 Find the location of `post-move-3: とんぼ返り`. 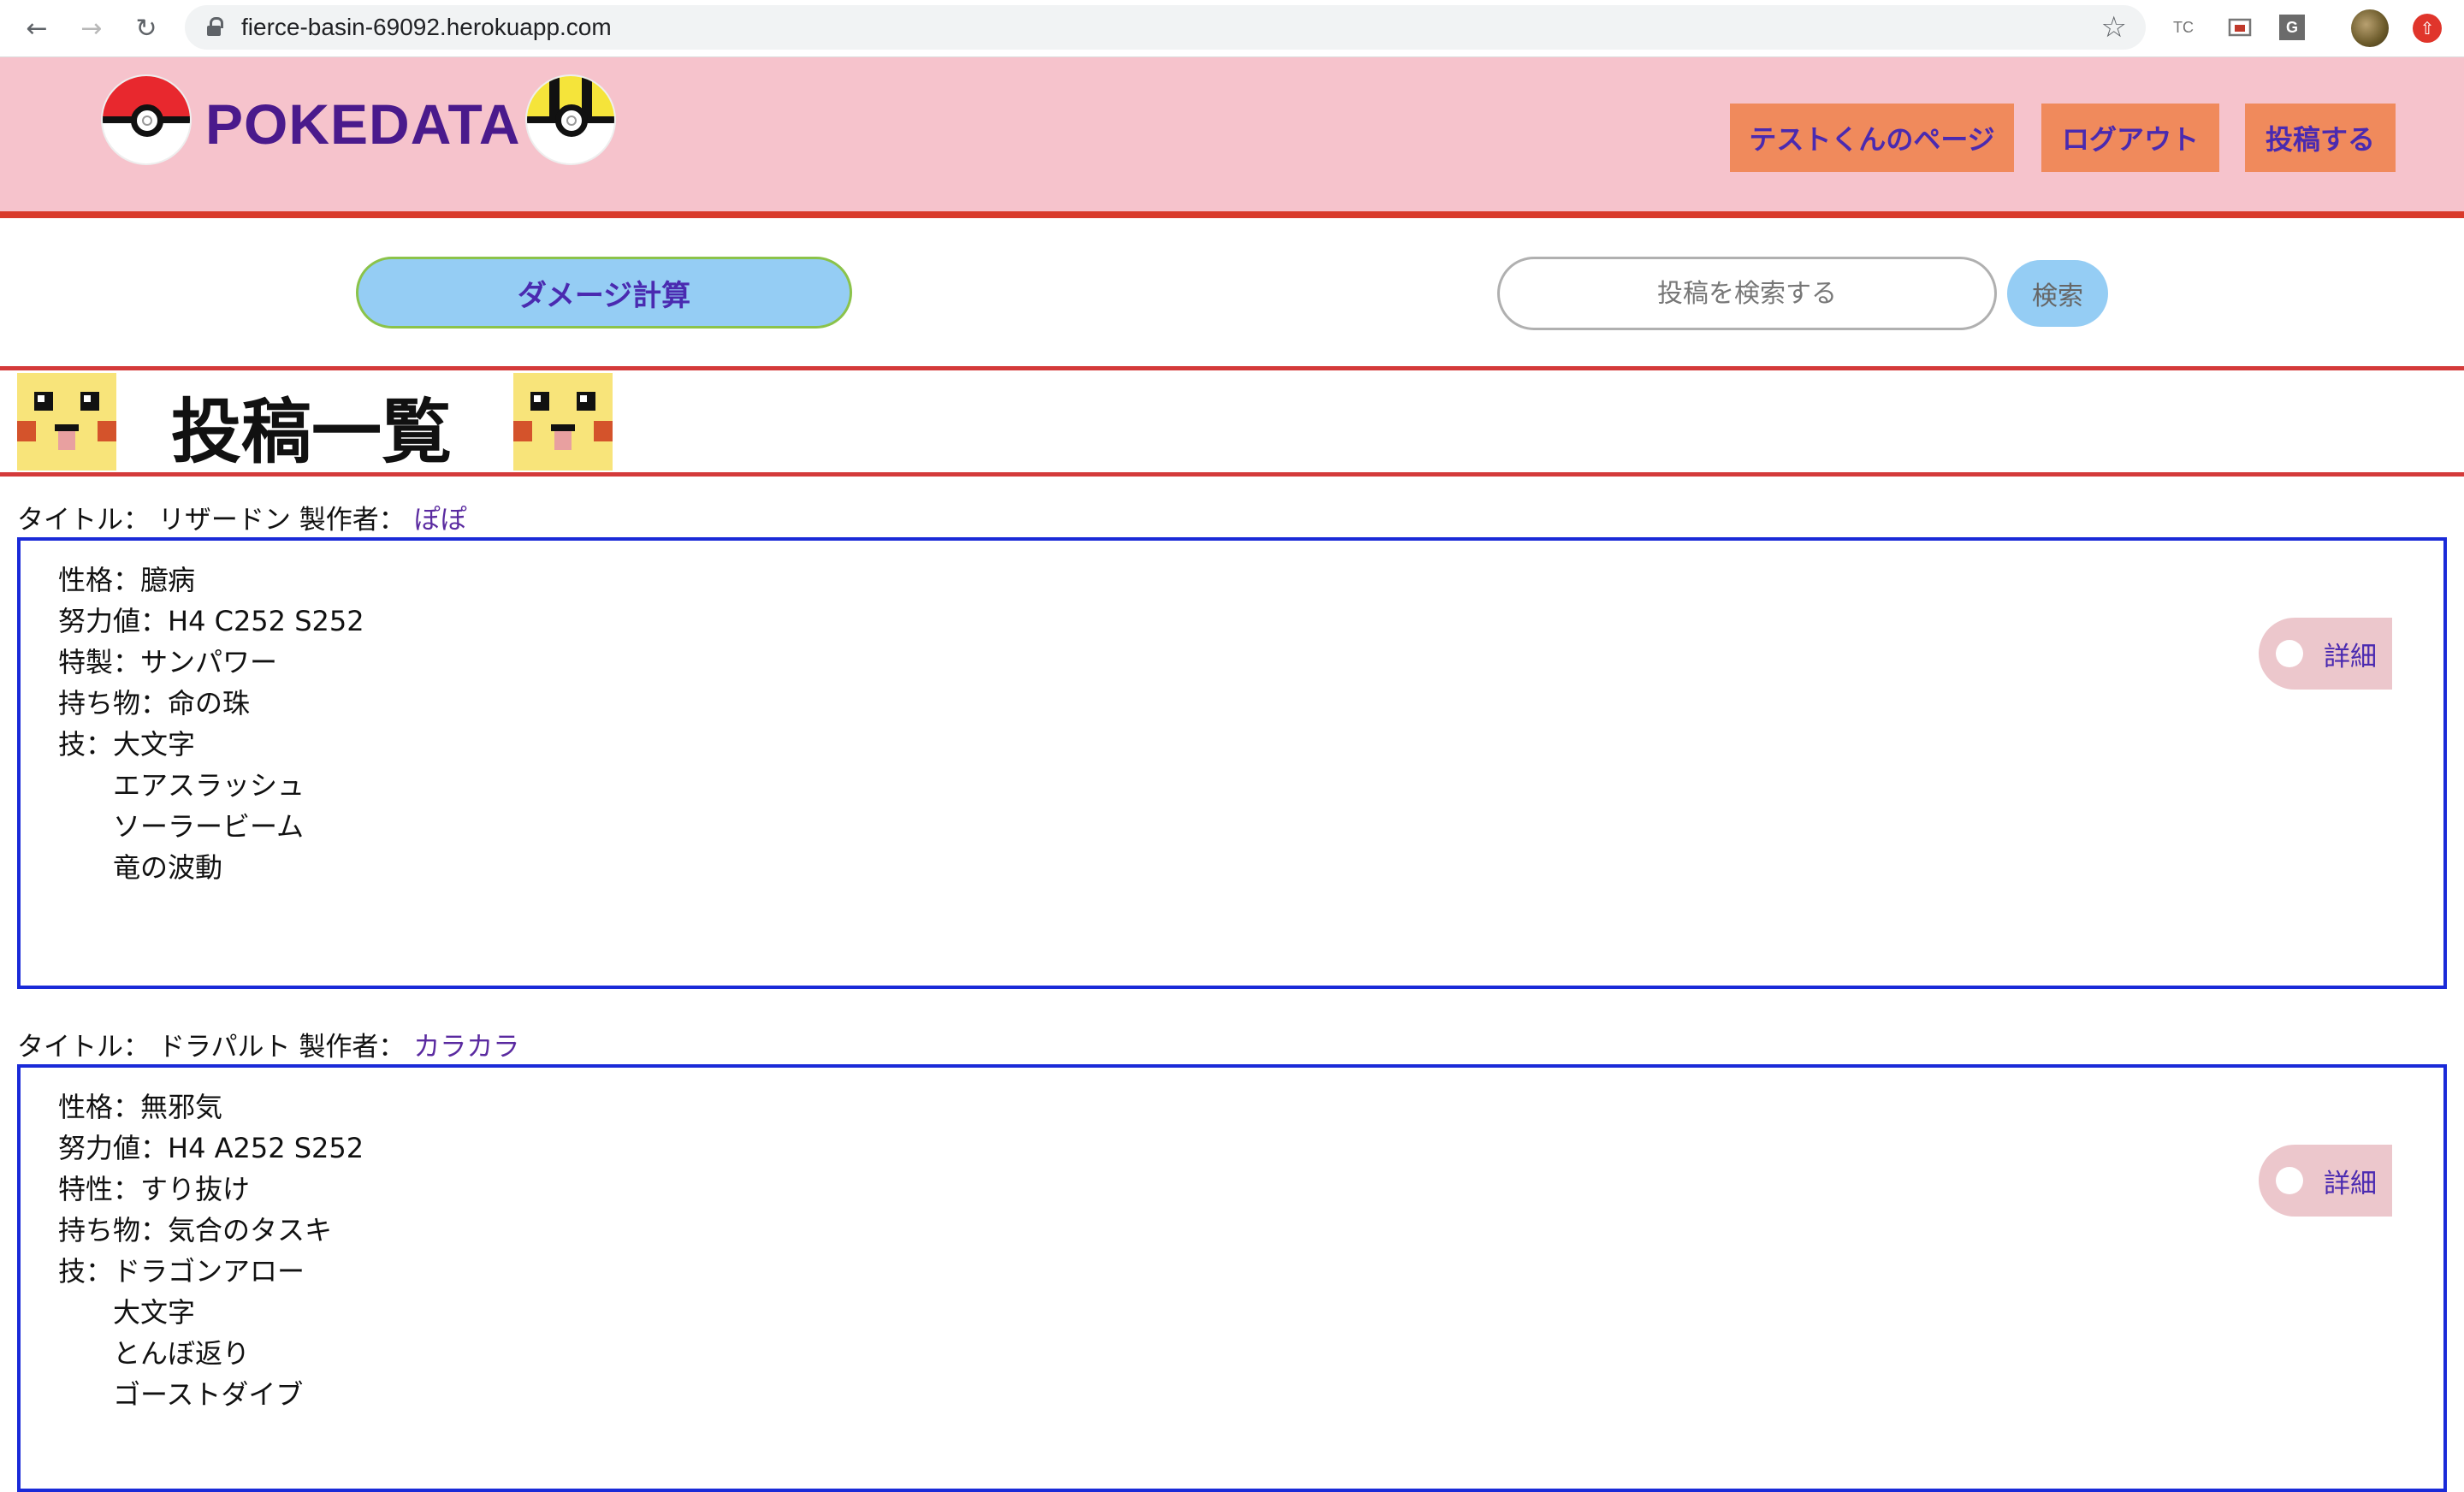

post-move-3: とんぼ返り is located at coordinates (182, 1353).